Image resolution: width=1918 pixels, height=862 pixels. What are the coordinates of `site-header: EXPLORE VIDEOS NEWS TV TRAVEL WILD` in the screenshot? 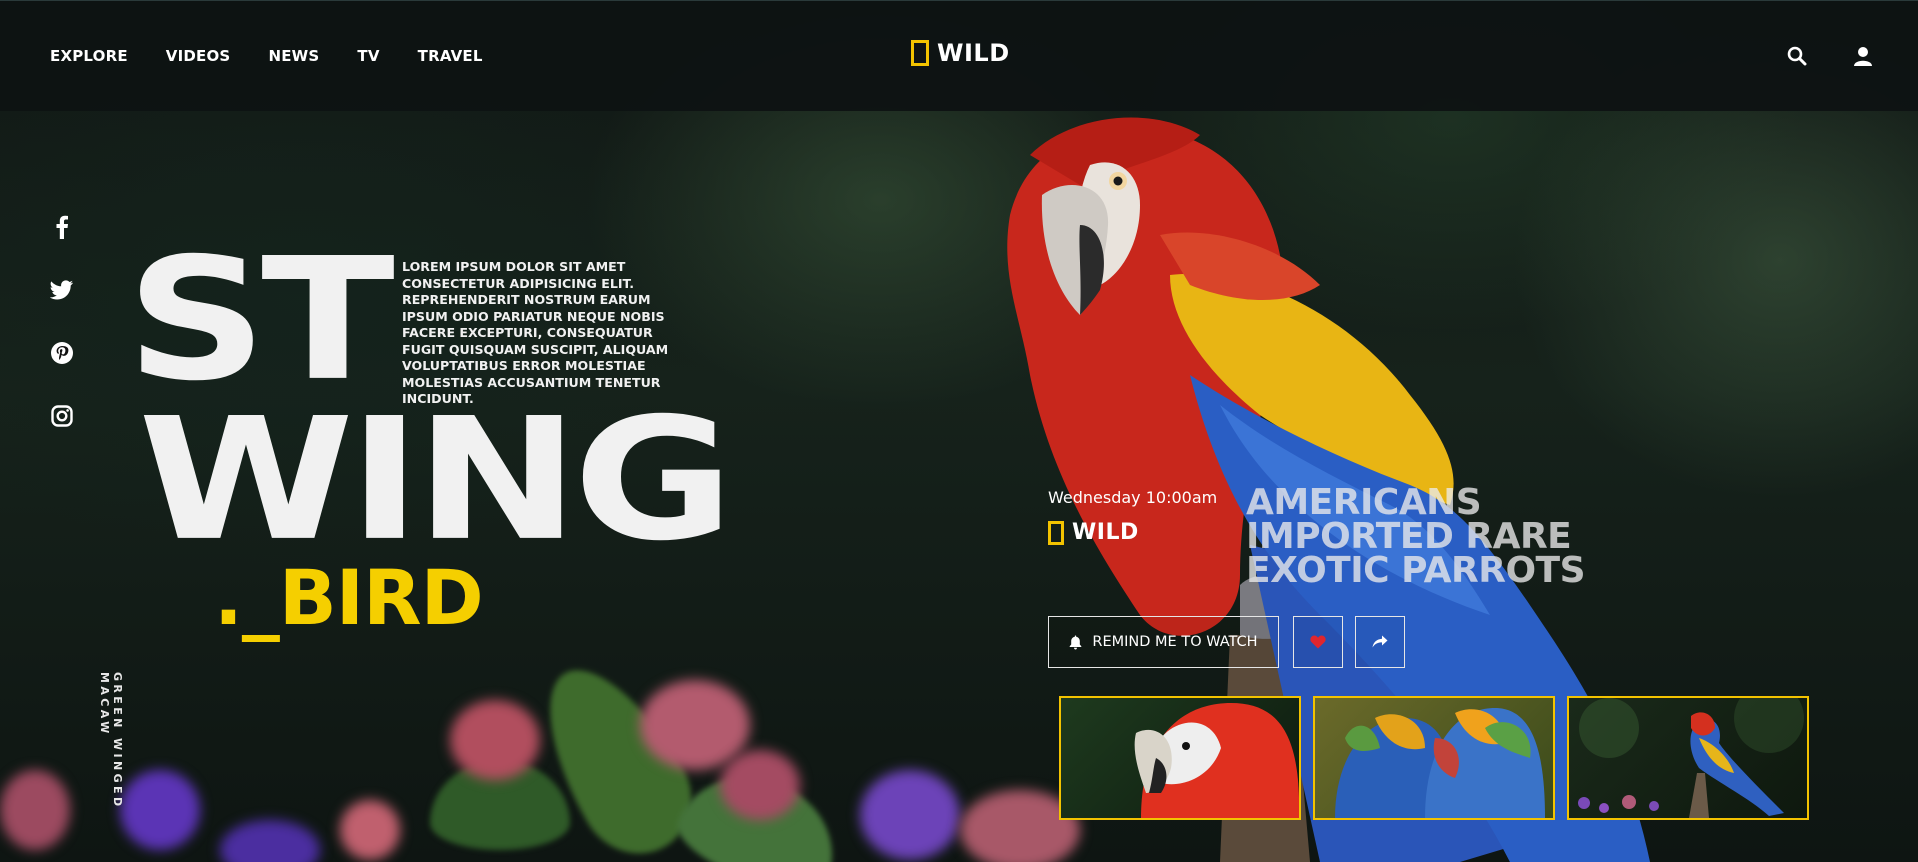 It's located at (959, 55).